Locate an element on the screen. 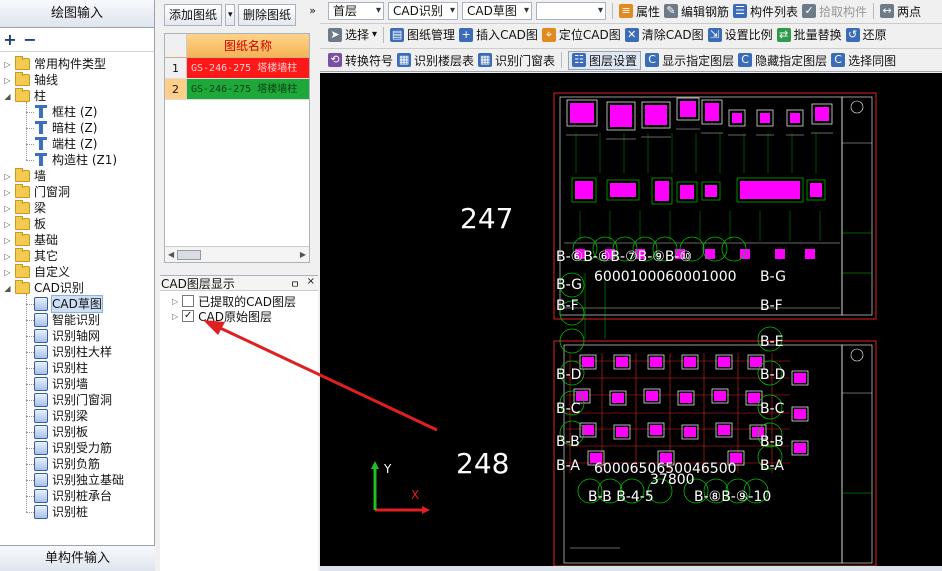 The height and width of the screenshot is (571, 942). hide-layer-button: C 隐藏指定图层 is located at coordinates (782, 60).